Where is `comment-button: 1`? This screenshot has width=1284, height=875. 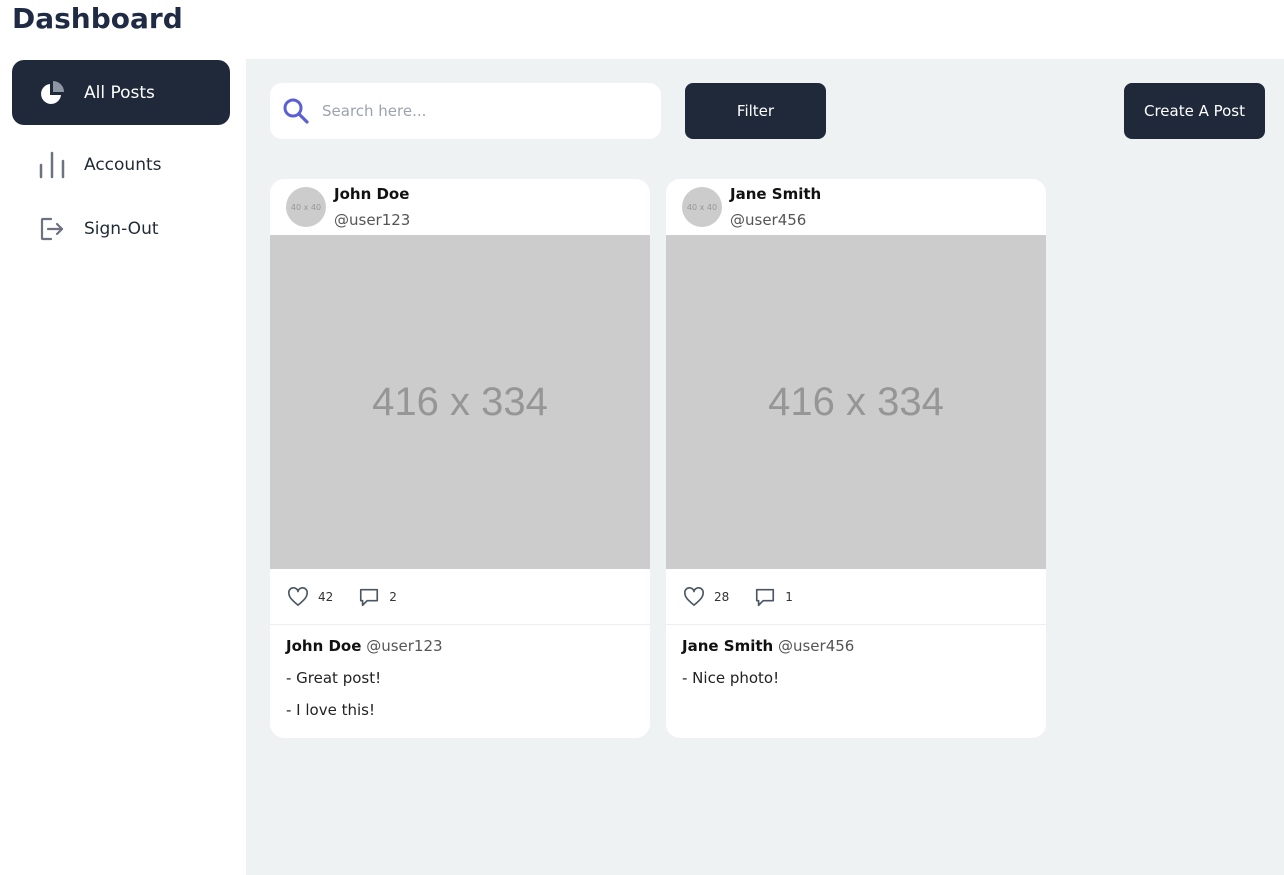
comment-button: 1 is located at coordinates (773, 597).